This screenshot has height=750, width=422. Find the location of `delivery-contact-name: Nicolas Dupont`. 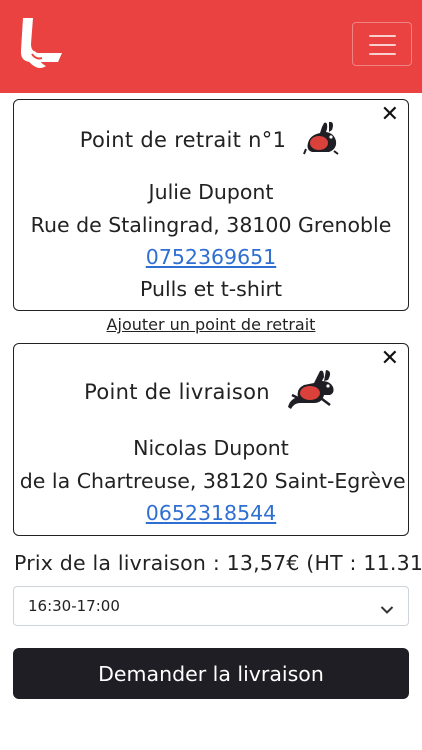

delivery-contact-name: Nicolas Dupont is located at coordinates (211, 448).